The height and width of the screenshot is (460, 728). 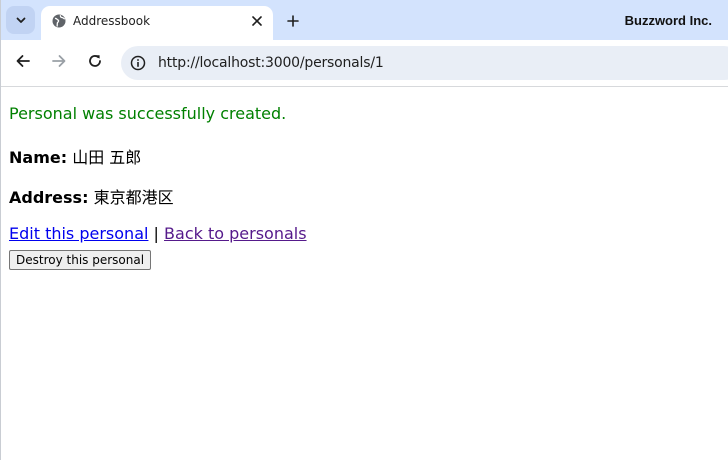 I want to click on browser-tab: Addressbook, so click(x=157, y=23).